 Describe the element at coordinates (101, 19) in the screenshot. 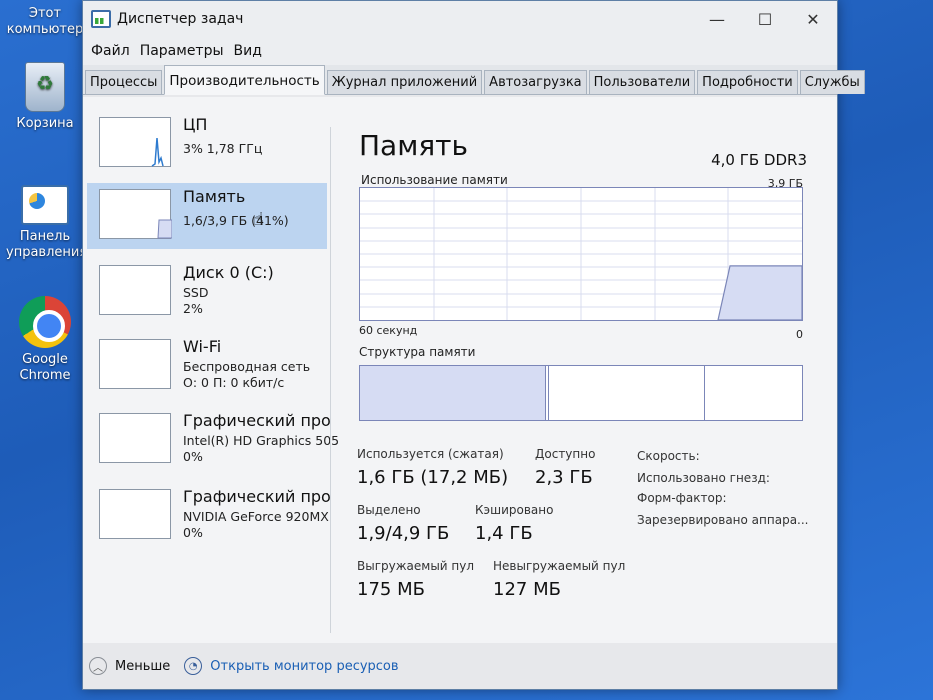

I see `task-manager-icon` at that location.